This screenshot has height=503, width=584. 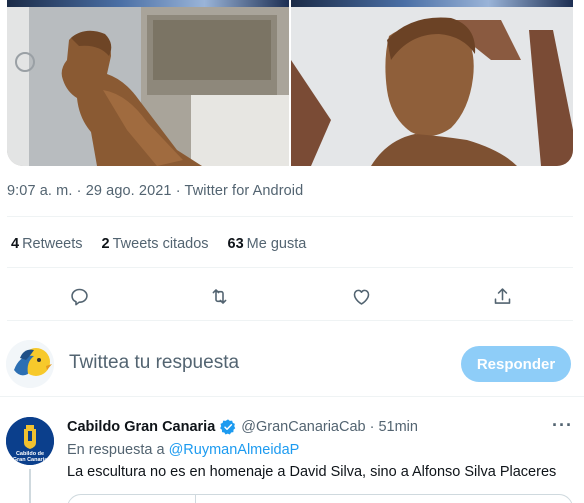 What do you see at coordinates (141, 427) in the screenshot?
I see `reply-author-name: Cabildo Gran Canaria` at bounding box center [141, 427].